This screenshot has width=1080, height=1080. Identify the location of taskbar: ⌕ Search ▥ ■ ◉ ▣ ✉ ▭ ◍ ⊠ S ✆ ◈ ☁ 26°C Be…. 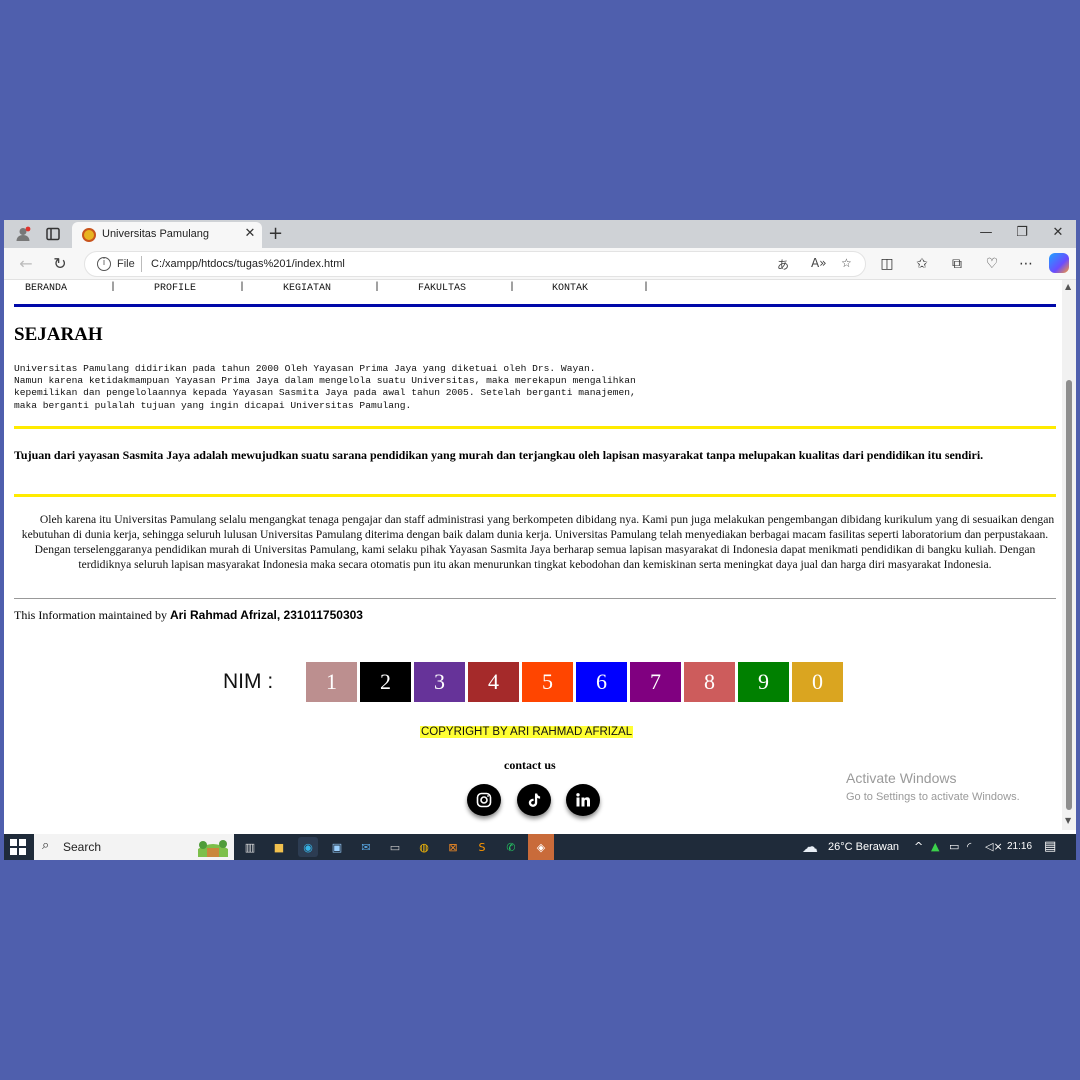
(540, 847).